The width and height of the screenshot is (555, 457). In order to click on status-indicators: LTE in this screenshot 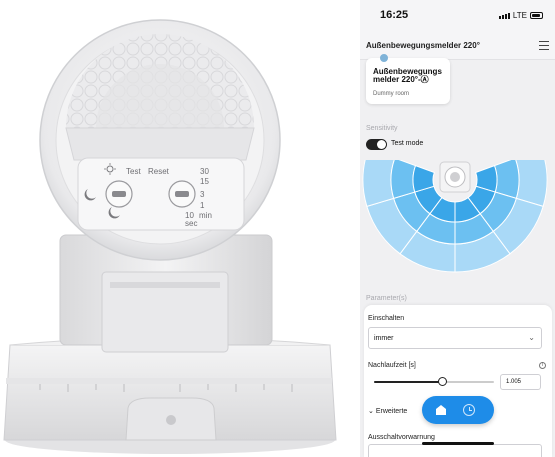, I will do `click(520, 15)`.